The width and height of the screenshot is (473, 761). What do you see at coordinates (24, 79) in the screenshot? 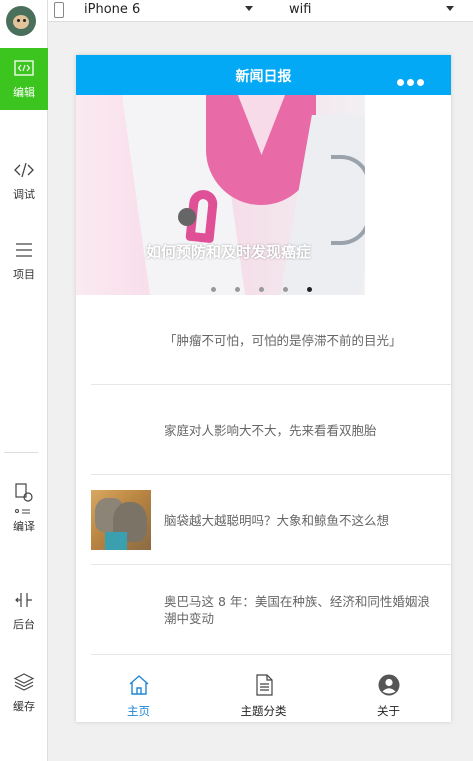
I see `sidebar-item-edit: 编辑` at bounding box center [24, 79].